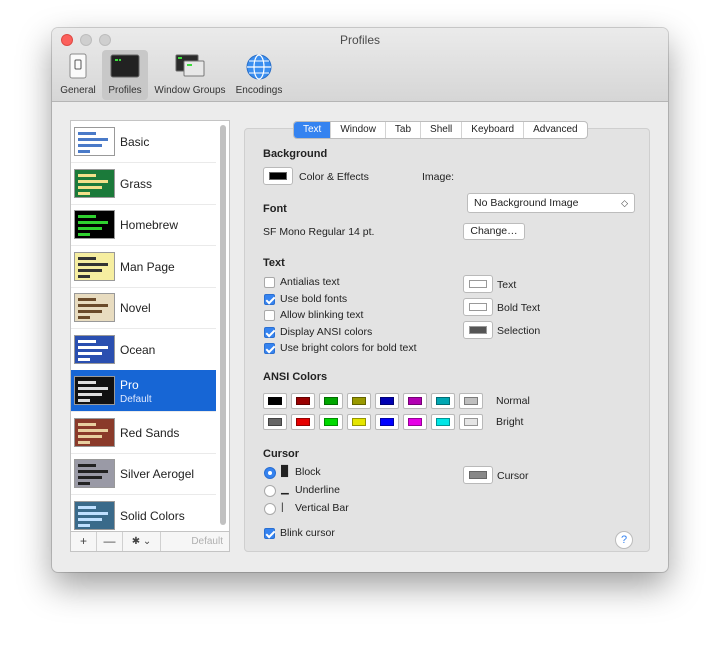 Image resolution: width=720 pixels, height=647 pixels. What do you see at coordinates (313, 130) in the screenshot?
I see `tab-text: Text` at bounding box center [313, 130].